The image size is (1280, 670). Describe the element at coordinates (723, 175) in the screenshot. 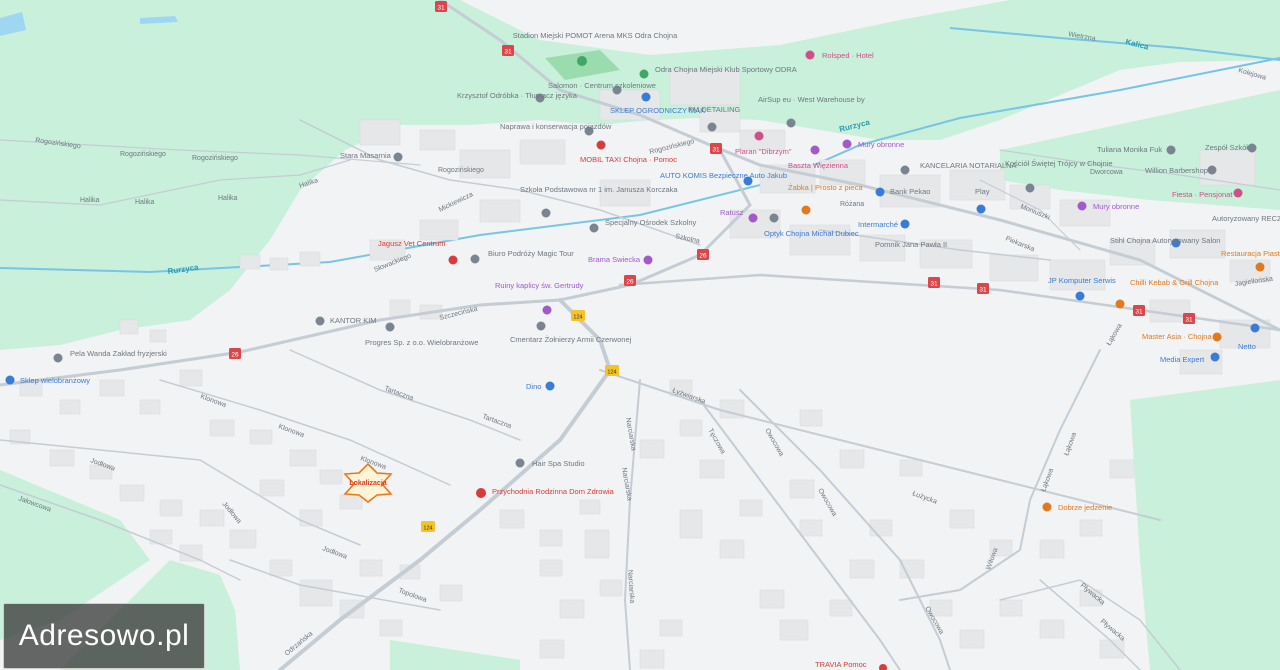

I see `svg-text:AUTO KOMIS Bezpieczne Auto Jak: AUTO KOMIS Bezpieczne Auto Jakub` at that location.